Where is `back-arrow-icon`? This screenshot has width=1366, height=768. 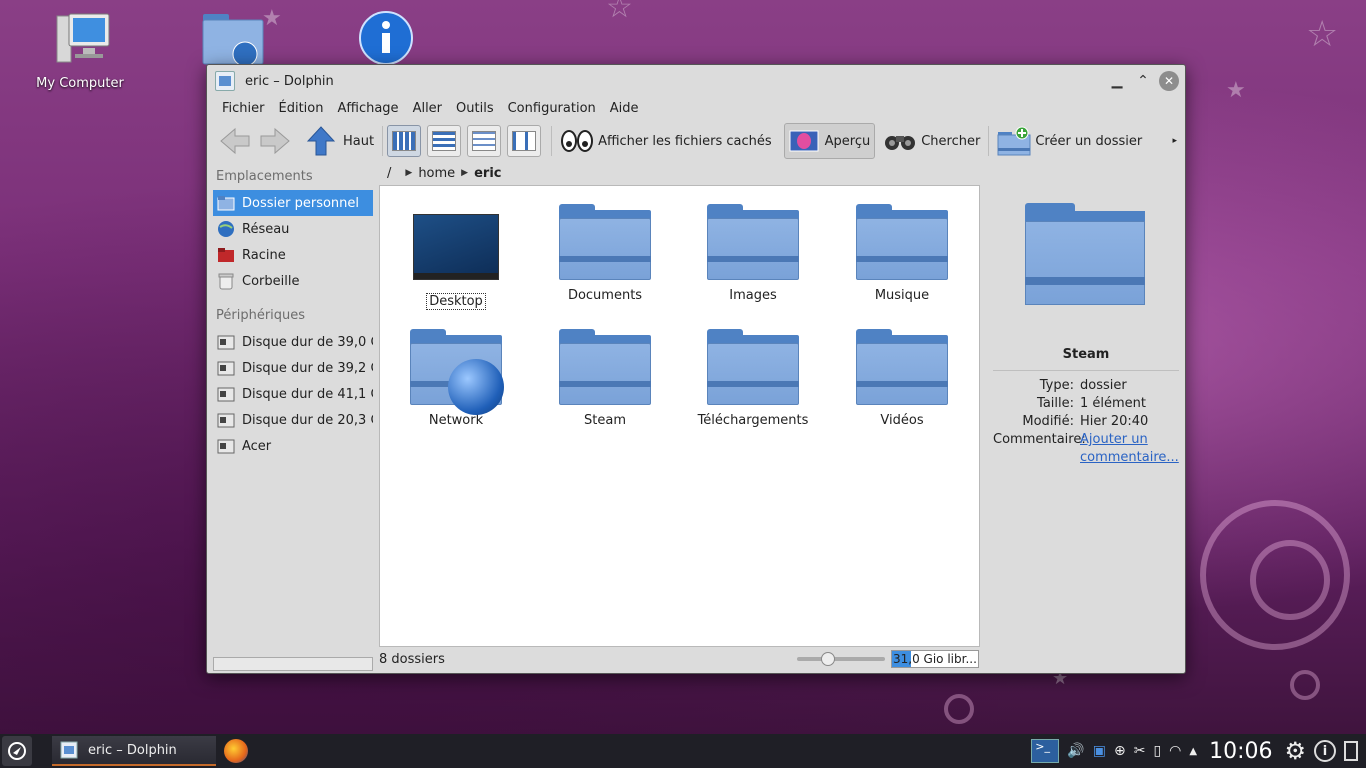
back-arrow-icon is located at coordinates (235, 141).